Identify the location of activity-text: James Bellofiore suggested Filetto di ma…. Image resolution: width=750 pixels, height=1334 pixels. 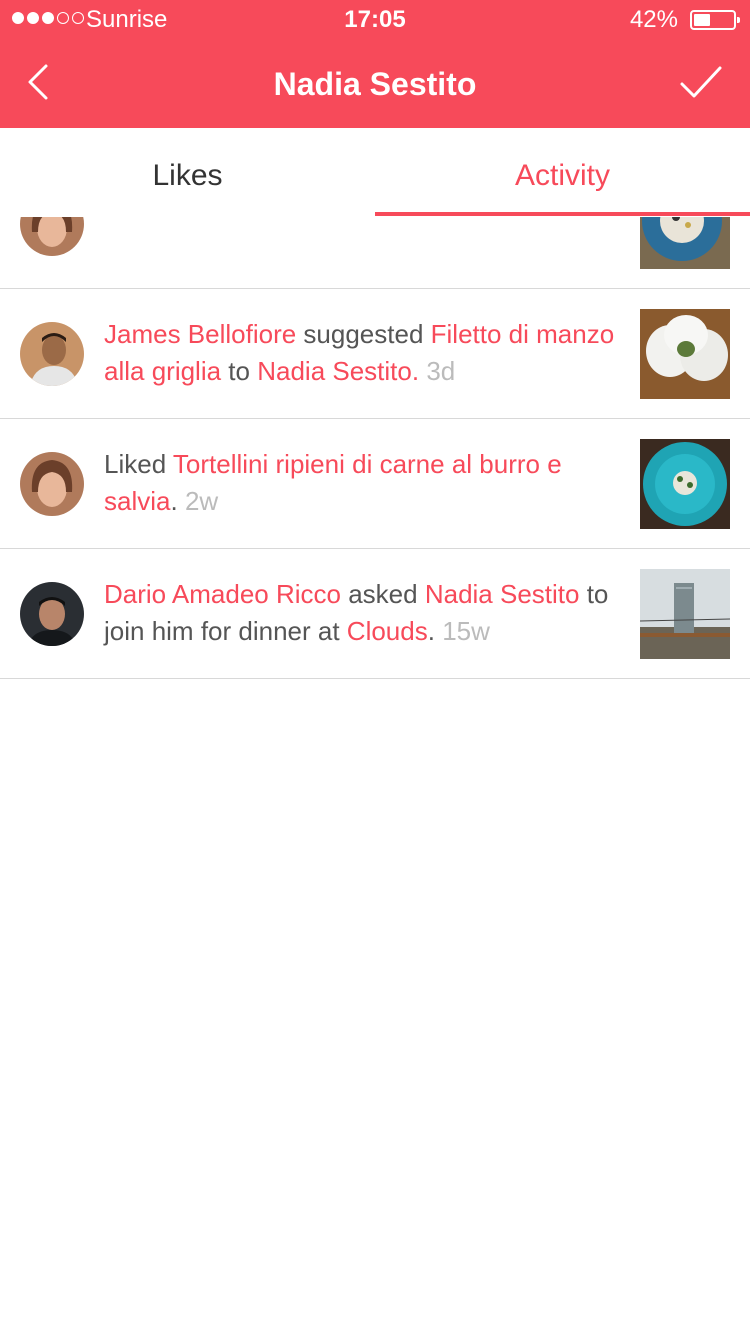
(362, 353).